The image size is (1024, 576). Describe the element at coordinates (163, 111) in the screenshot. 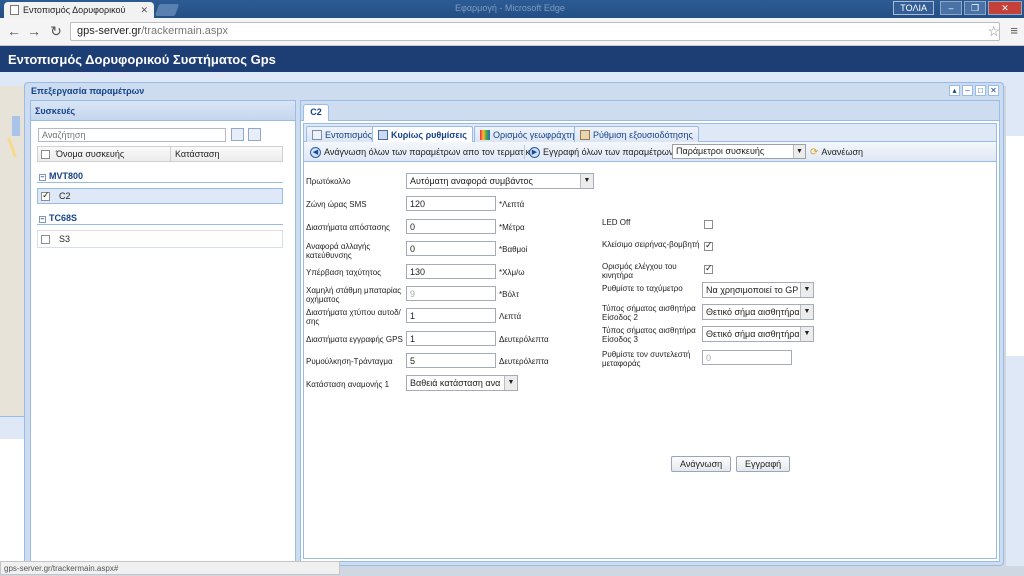

I see `devices-header: Συσκευές` at that location.